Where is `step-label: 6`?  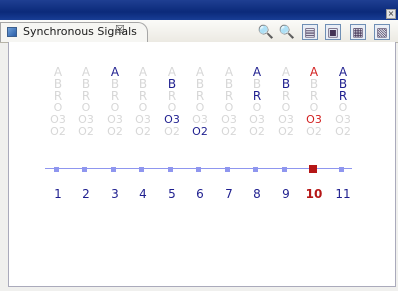
step-label: 6 is located at coordinates (200, 194).